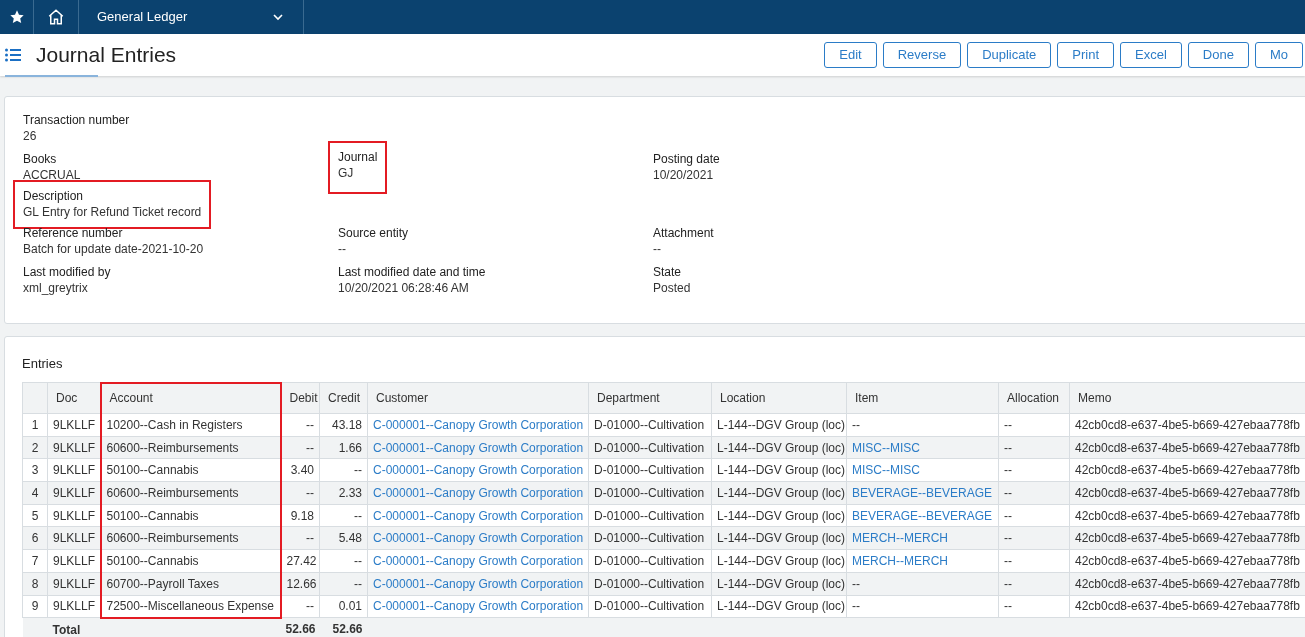 The height and width of the screenshot is (637, 1305). Describe the element at coordinates (343, 538) in the screenshot. I see `table-cell: 5.48` at that location.